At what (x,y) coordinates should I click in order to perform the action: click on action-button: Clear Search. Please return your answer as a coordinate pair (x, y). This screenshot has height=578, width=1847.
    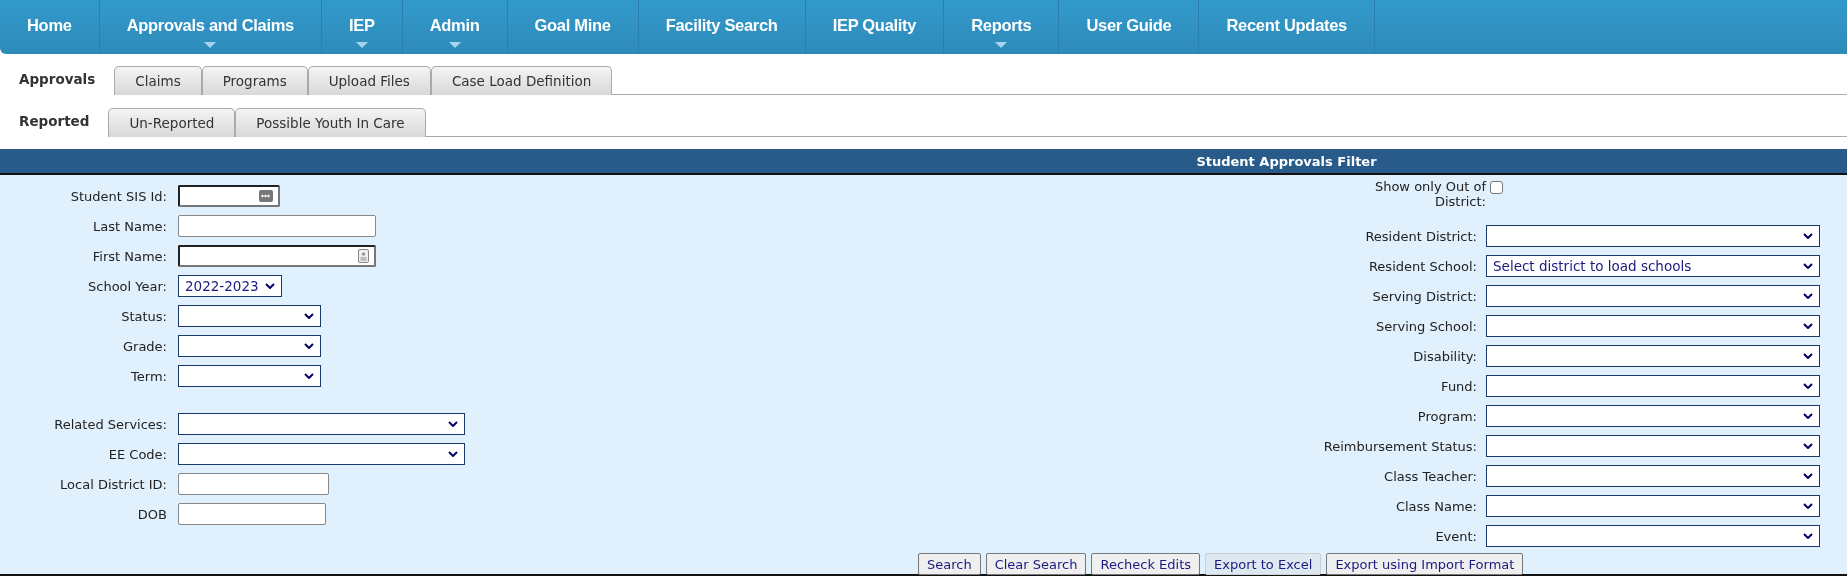
    Looking at the image, I should click on (1036, 564).